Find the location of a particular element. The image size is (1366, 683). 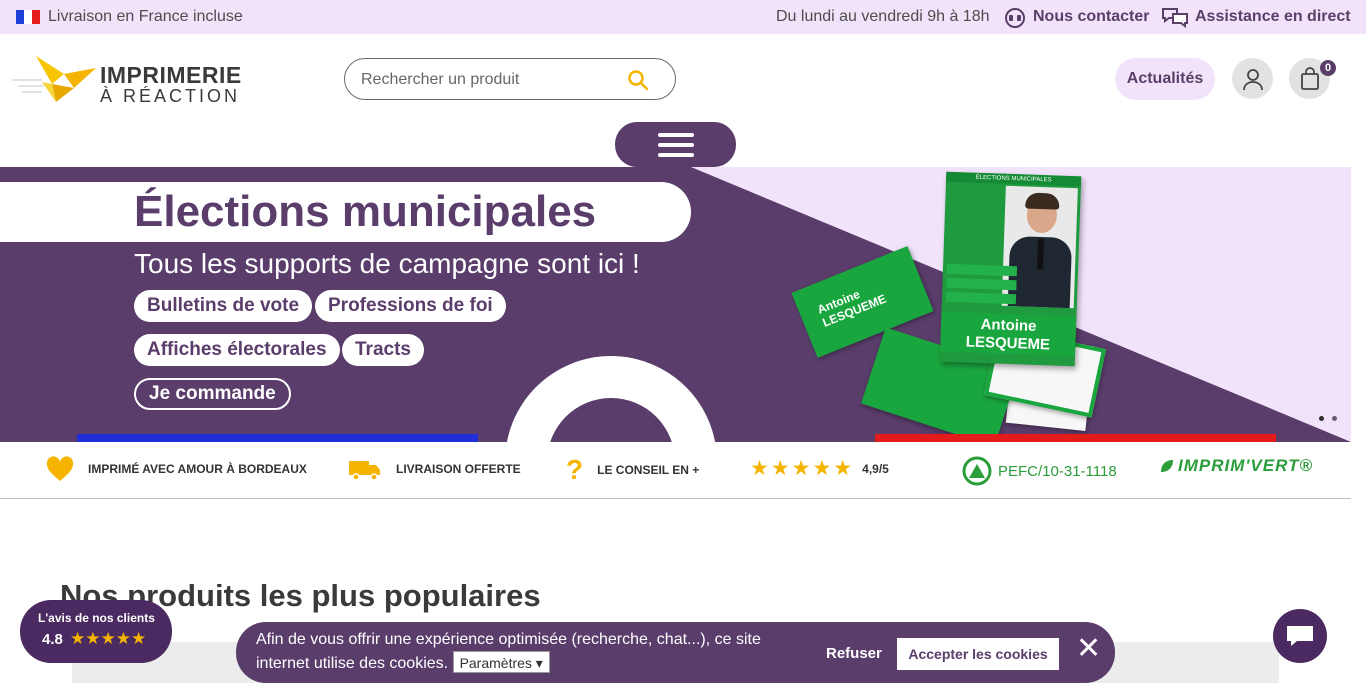

search-box is located at coordinates (510, 79).